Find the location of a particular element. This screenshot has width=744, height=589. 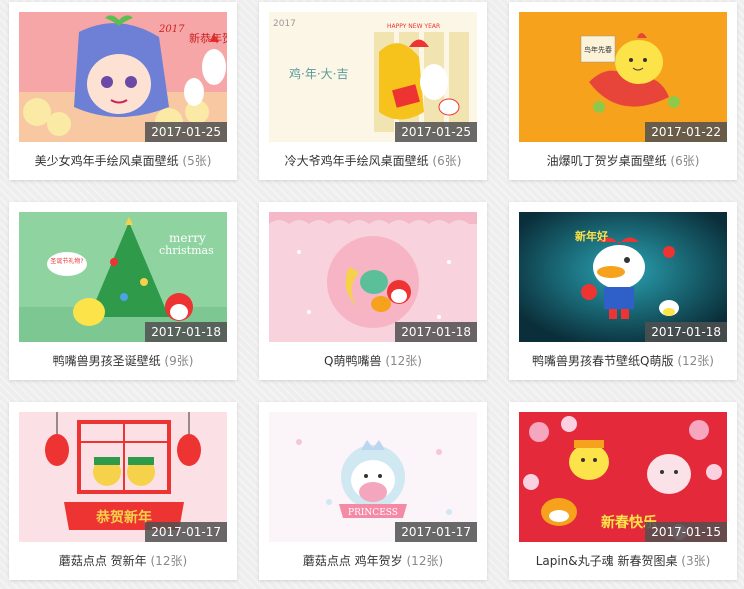

wallpaper-title: 美少女鸡年手绘风桌面壁纸 (5张) is located at coordinates (123, 160).